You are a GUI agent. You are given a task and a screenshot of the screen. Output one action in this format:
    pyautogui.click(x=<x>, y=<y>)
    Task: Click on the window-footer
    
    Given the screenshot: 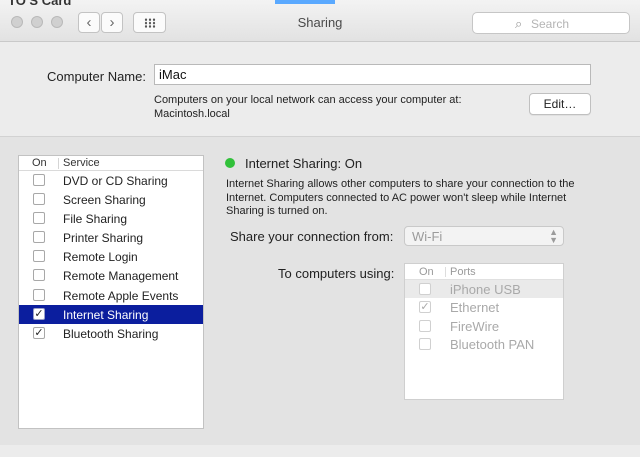 What is the action you would take?
    pyautogui.click(x=320, y=451)
    